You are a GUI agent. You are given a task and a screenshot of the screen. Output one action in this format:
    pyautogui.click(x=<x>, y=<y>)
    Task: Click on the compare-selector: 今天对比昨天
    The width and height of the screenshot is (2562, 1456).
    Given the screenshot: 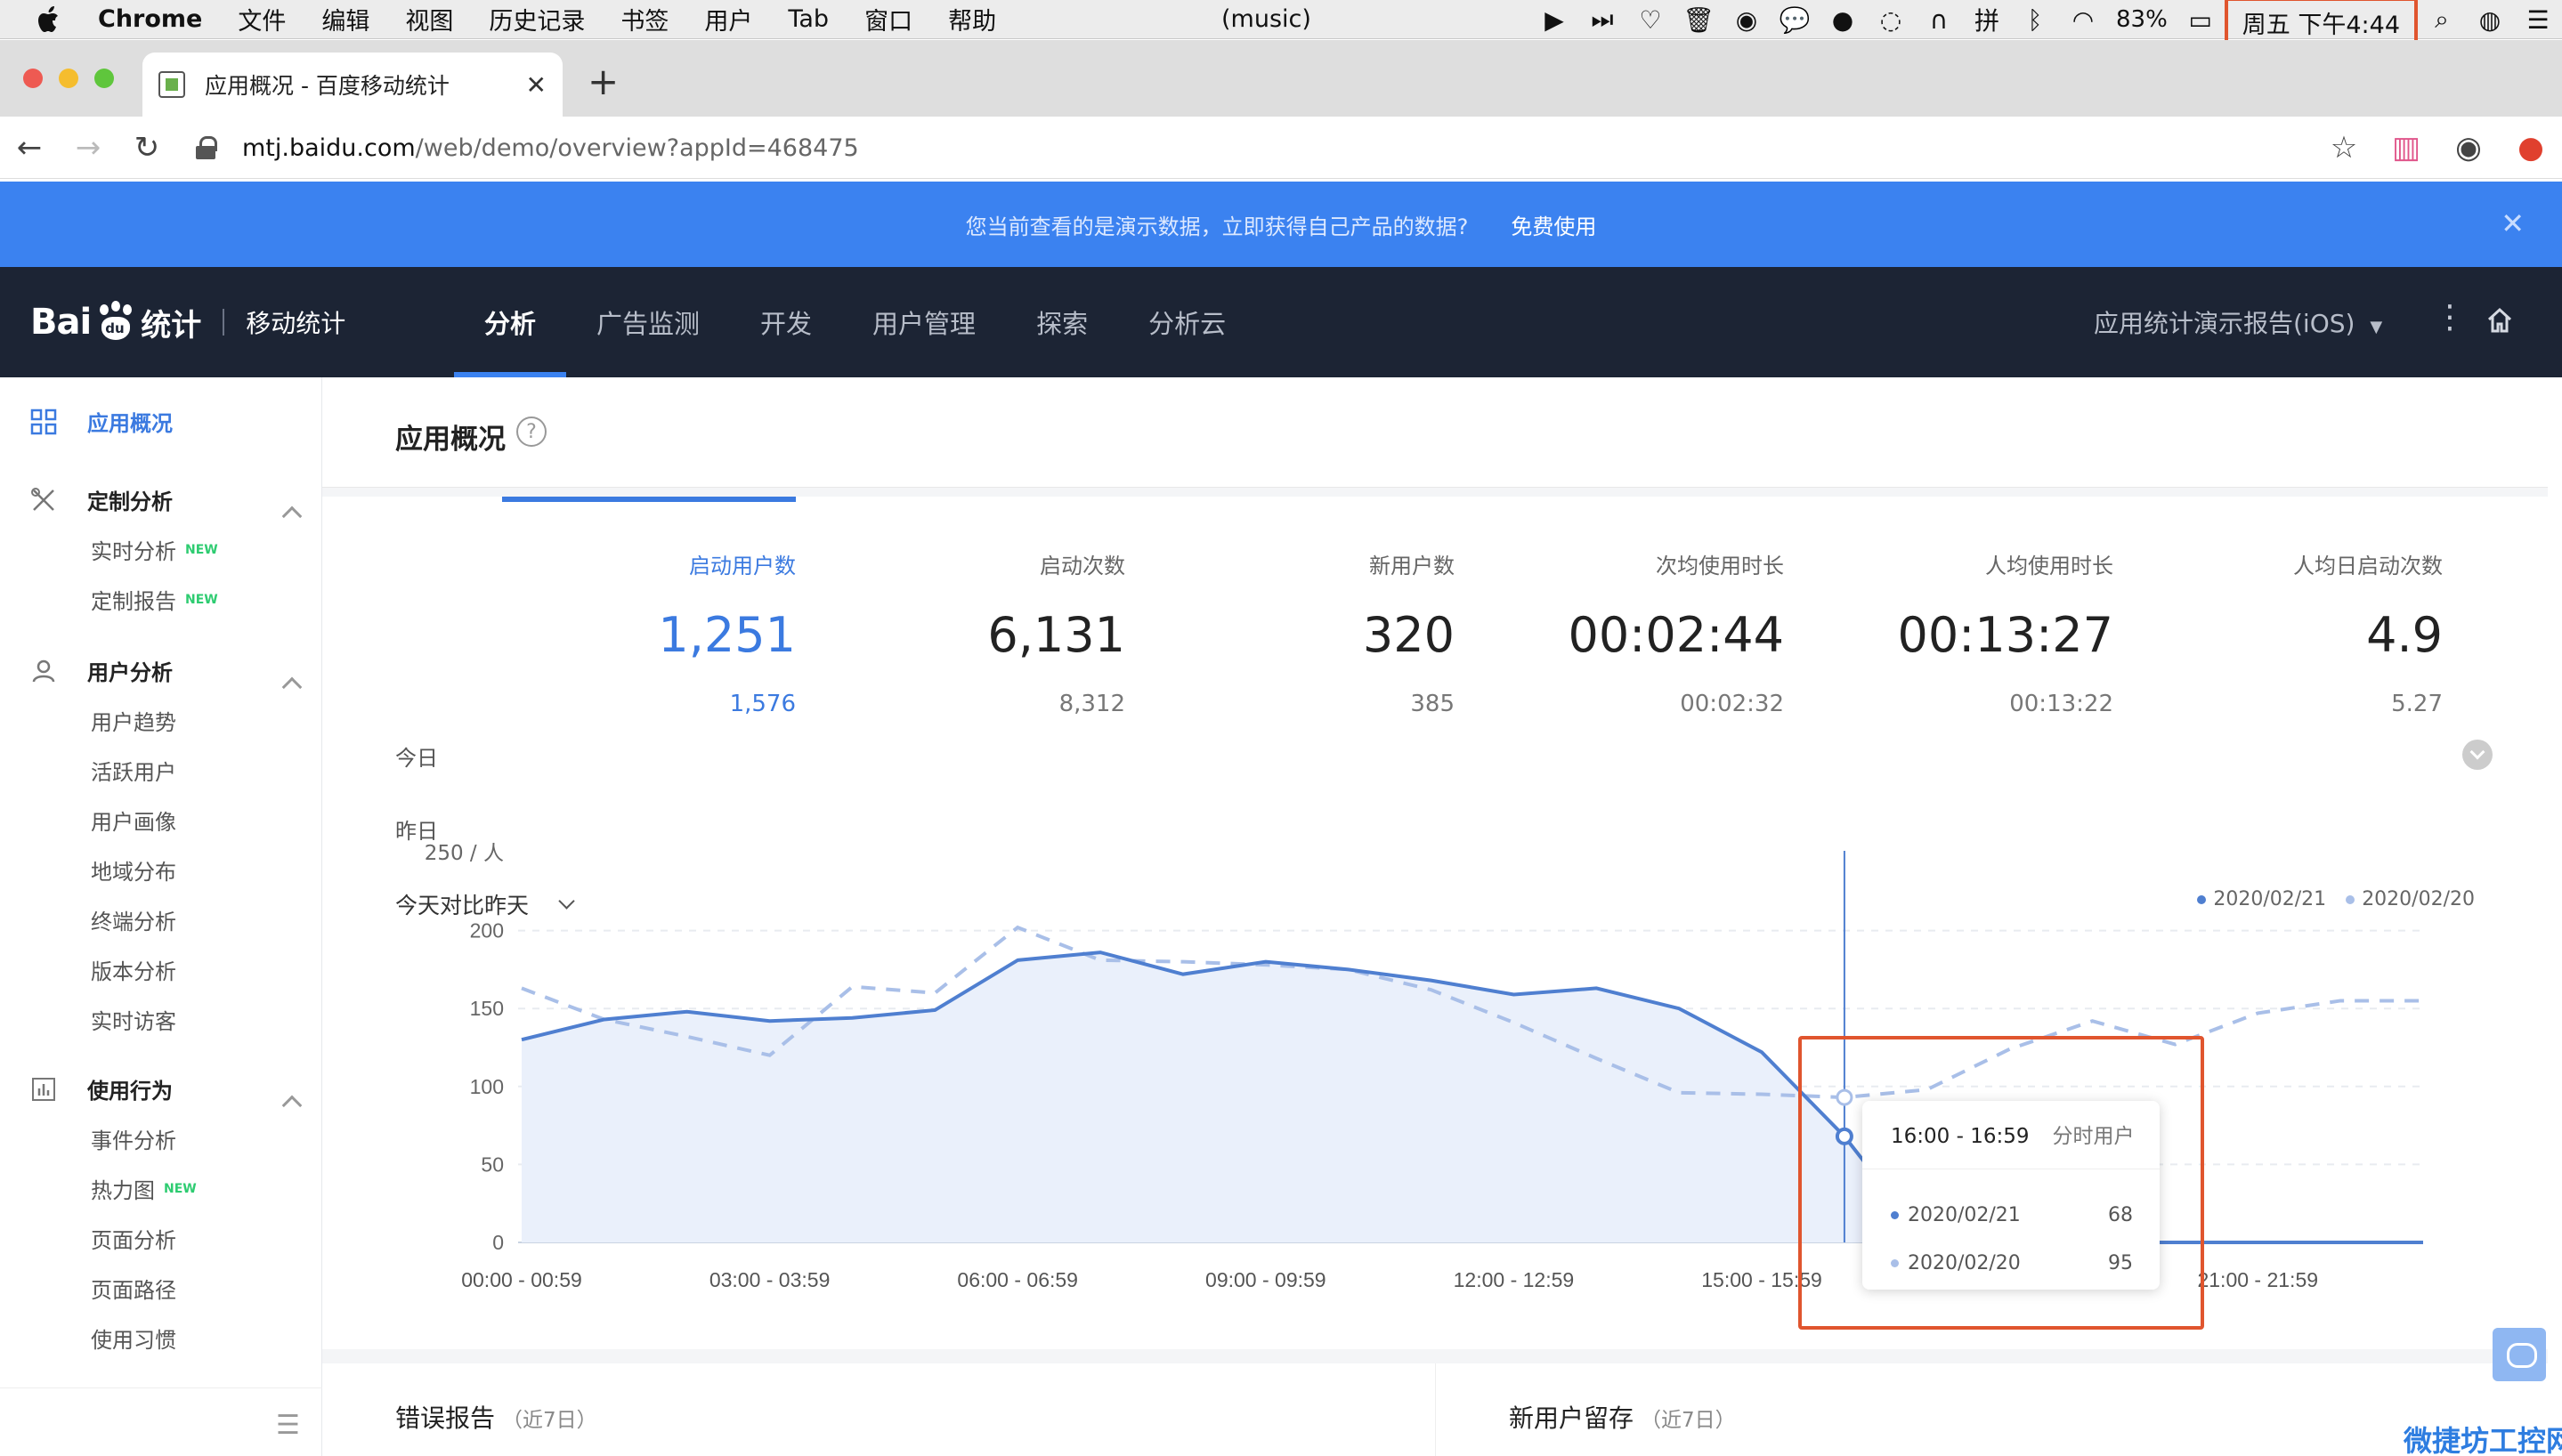 What is the action you would take?
    pyautogui.click(x=485, y=904)
    